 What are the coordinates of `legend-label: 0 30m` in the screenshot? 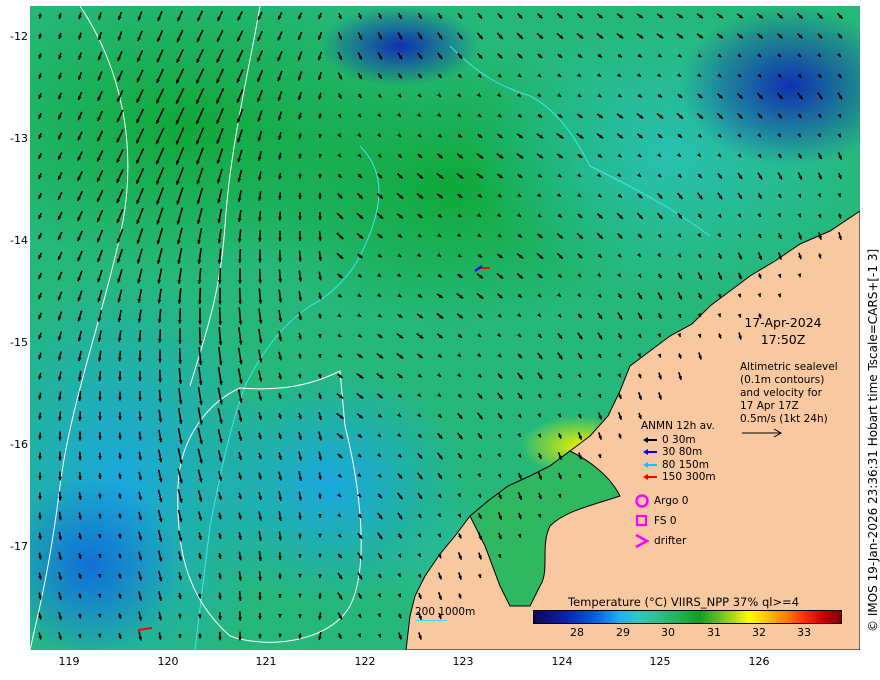 It's located at (679, 439).